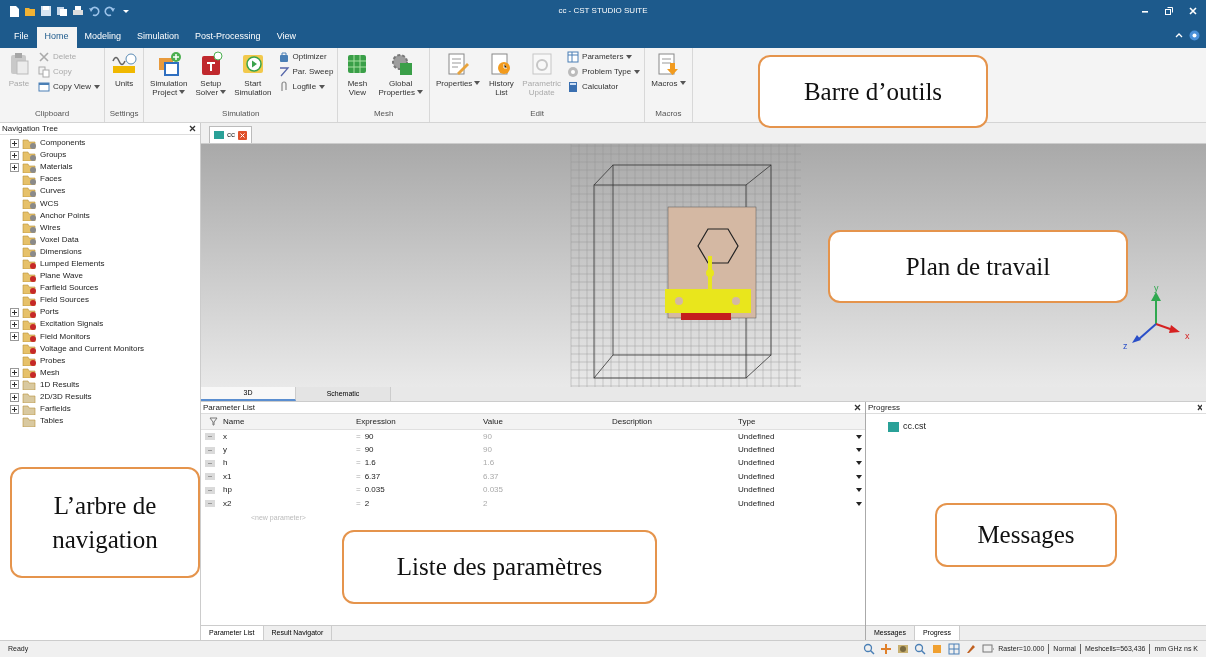 This screenshot has width=1206, height=657. I want to click on tree-item: 2D/3D Results, so click(66, 397).